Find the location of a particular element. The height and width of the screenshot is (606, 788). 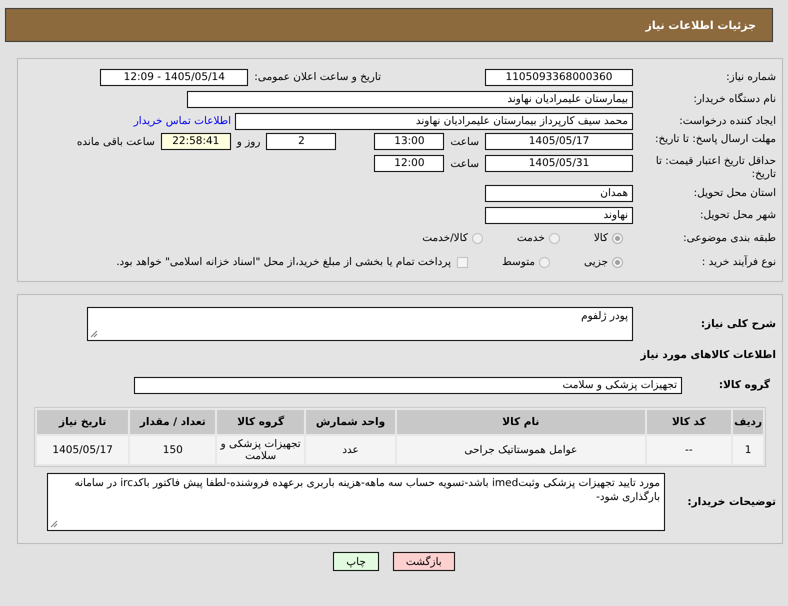

table-cell: 1 is located at coordinates (748, 450).